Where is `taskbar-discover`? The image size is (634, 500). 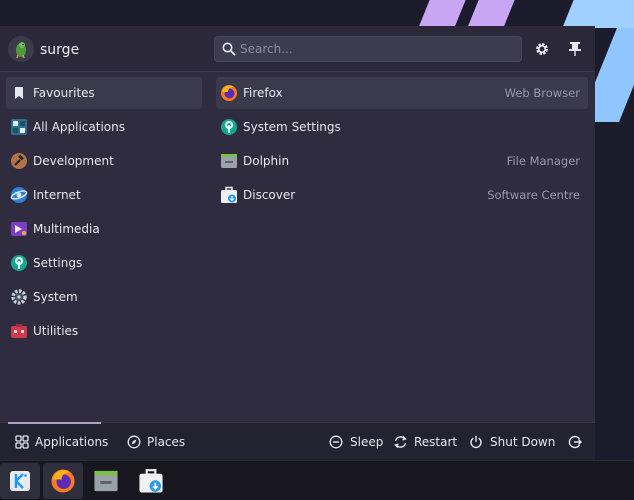
taskbar-discover is located at coordinates (151, 481).